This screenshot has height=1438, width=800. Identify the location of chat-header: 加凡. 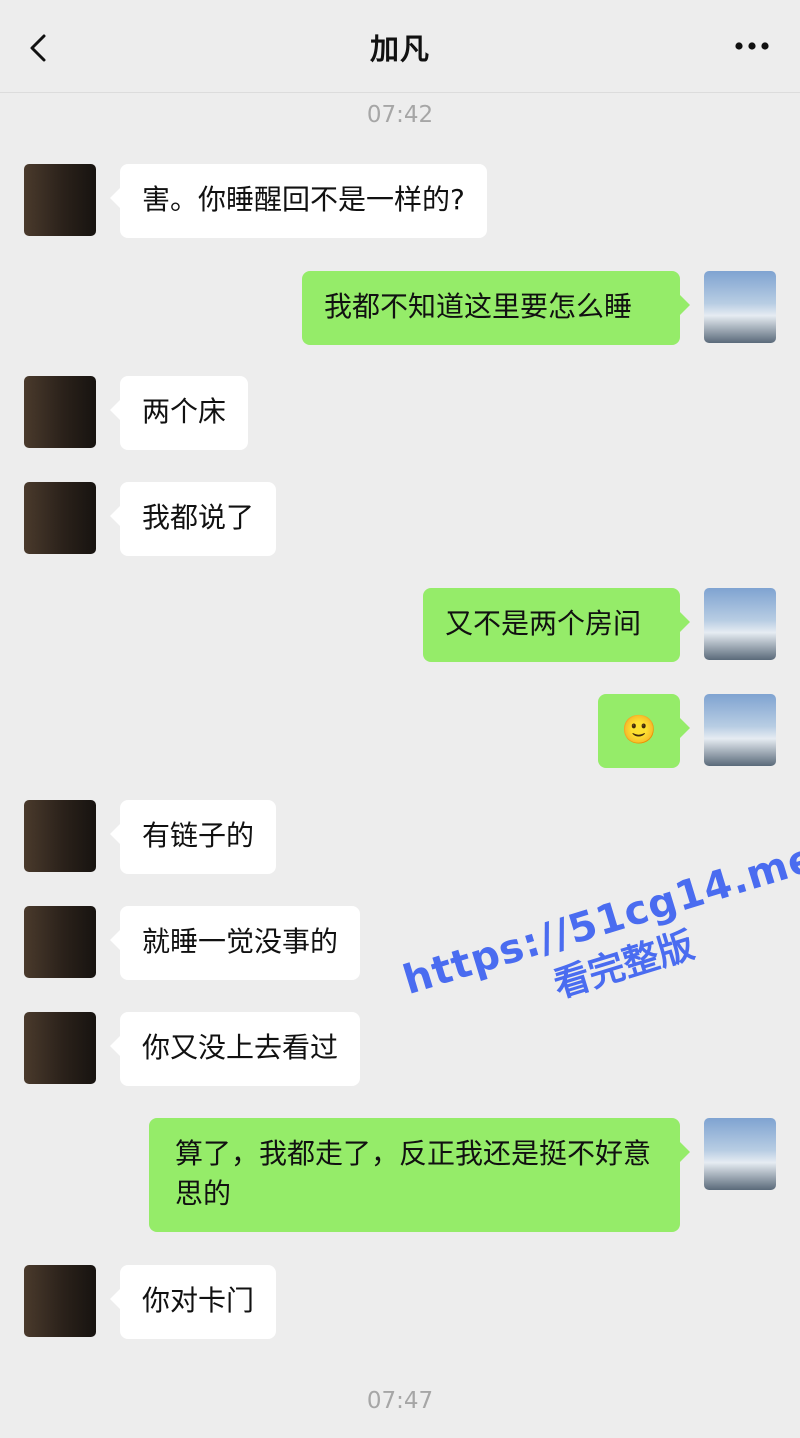
(400, 46).